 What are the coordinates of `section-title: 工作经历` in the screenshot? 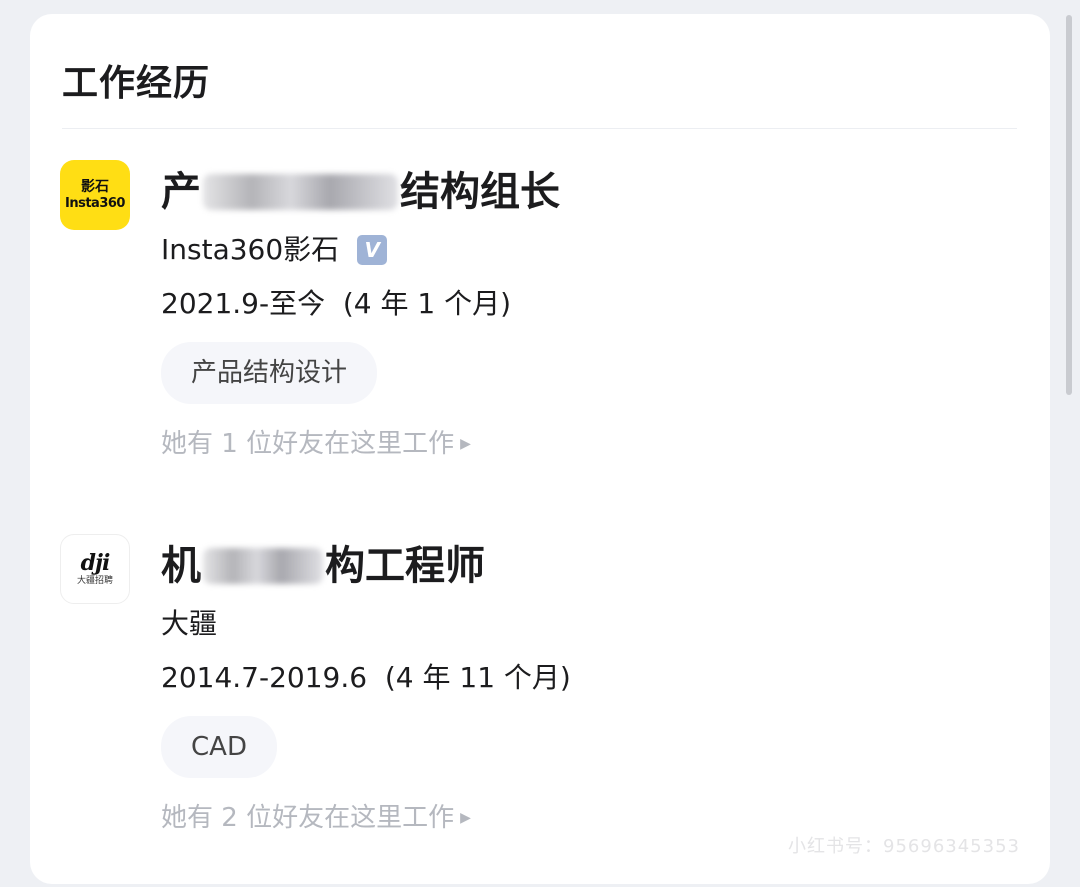 It's located at (136, 83).